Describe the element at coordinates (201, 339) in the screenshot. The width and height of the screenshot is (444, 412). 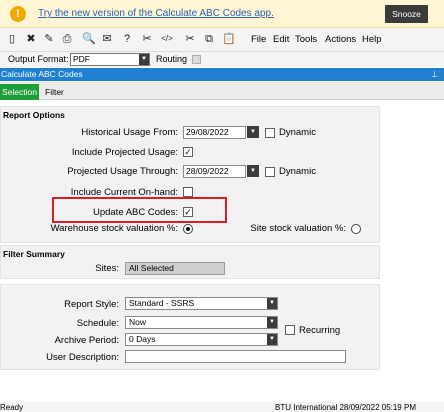
I see `archive-period-select: 0 Days ▼` at that location.